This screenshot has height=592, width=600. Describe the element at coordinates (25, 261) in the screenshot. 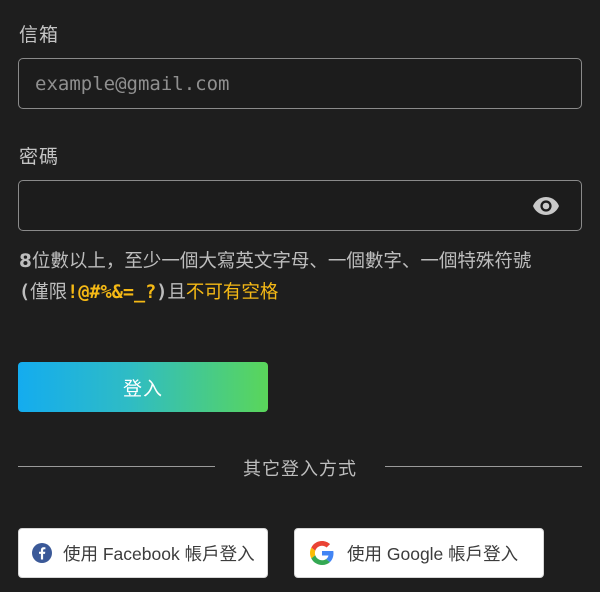

I see `hint-digits: 8` at that location.